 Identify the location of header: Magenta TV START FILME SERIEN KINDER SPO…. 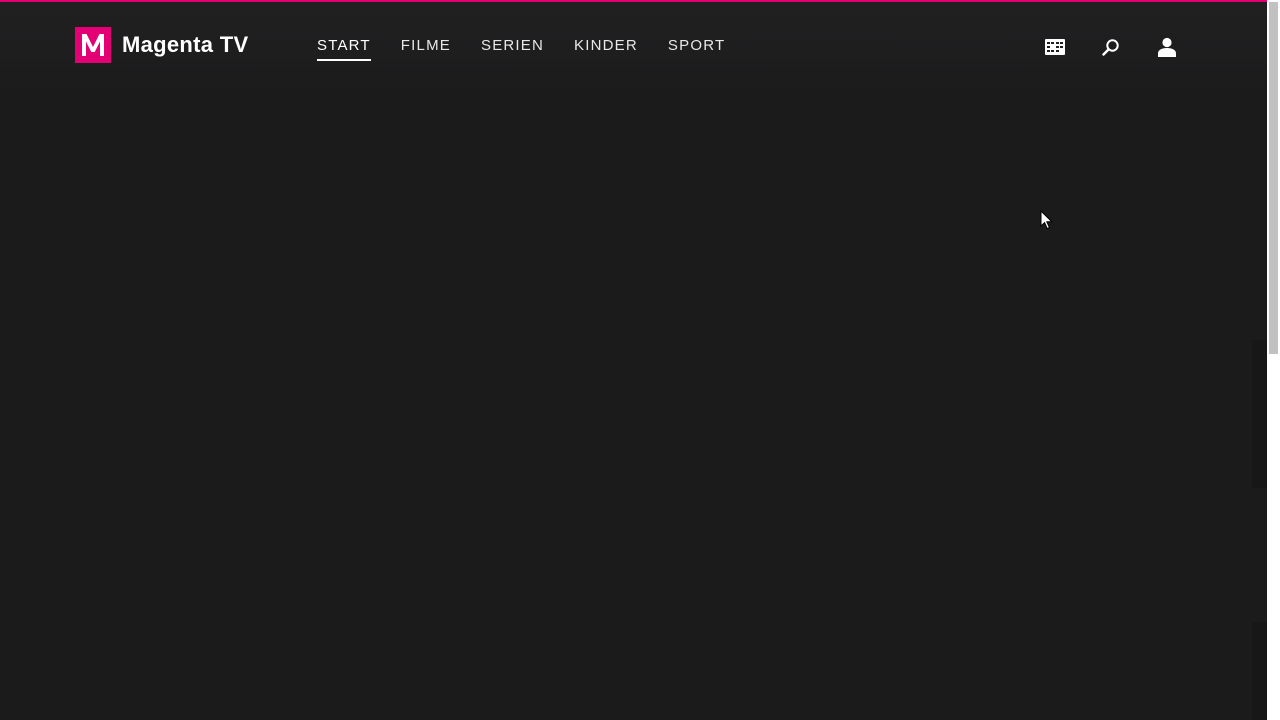
(633, 44).